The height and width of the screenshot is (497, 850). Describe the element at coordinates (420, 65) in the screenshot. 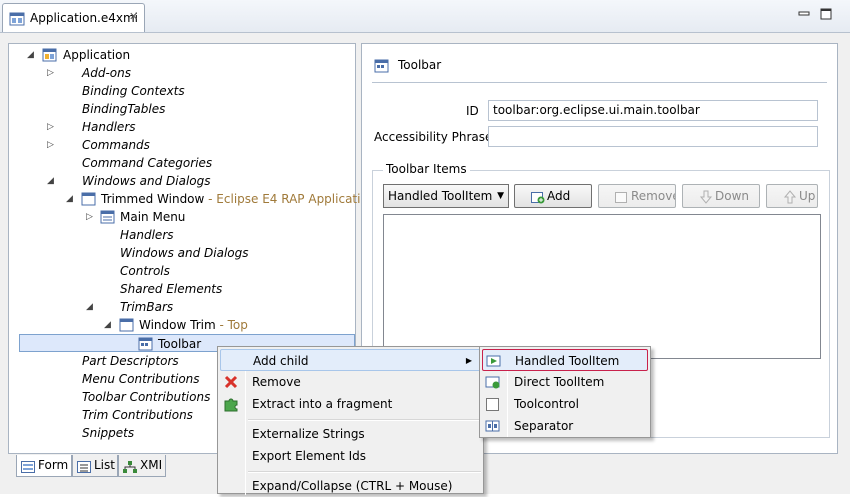

I see `details-title: Toolbar` at that location.